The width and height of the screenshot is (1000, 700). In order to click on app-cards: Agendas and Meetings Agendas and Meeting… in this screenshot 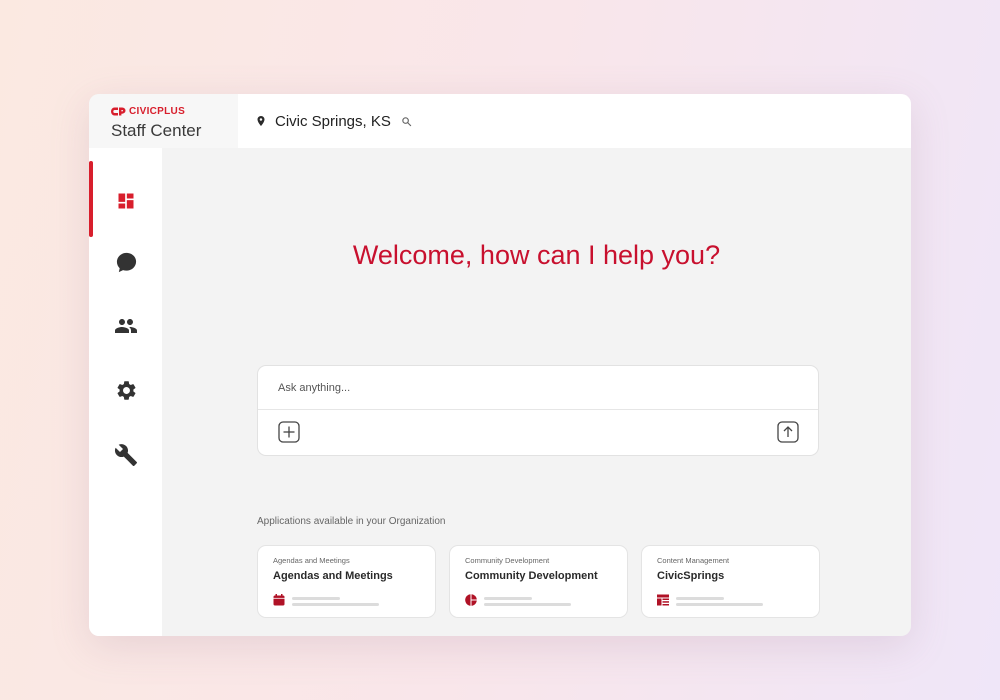, I will do `click(538, 581)`.